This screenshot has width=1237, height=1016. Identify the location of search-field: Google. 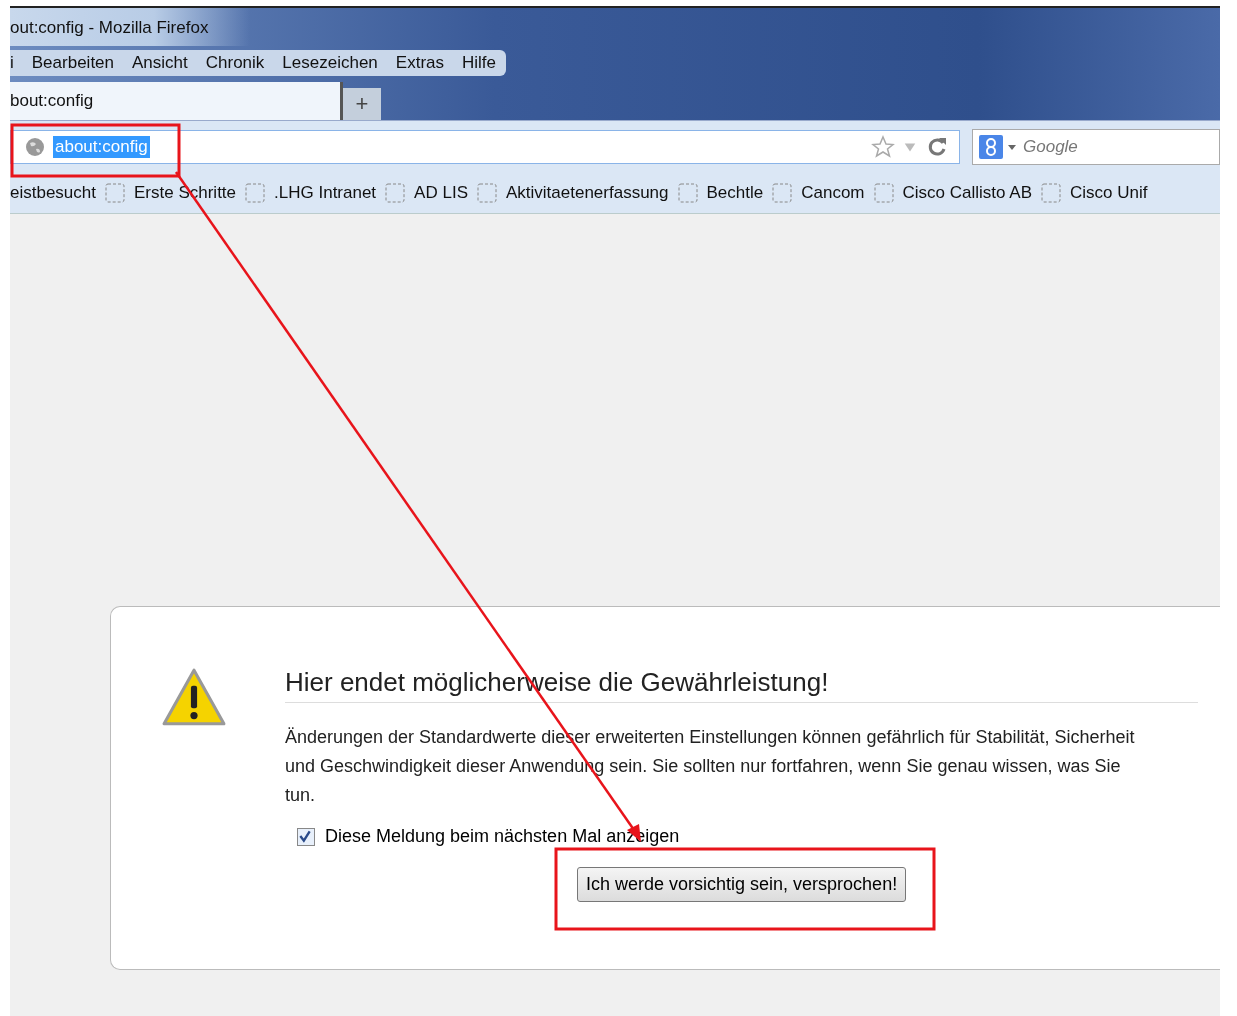
(1096, 147).